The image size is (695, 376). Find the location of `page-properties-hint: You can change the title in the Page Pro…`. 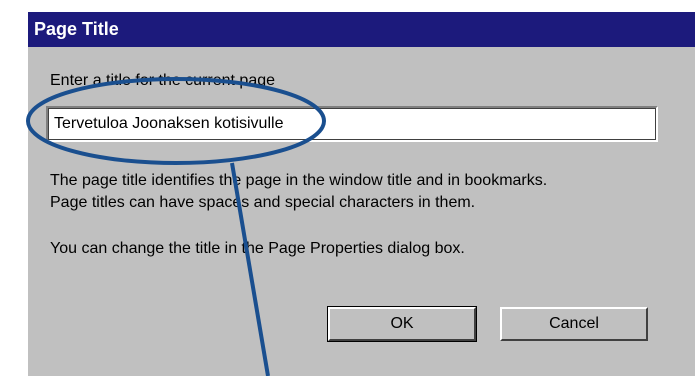

page-properties-hint: You can change the title in the Page Pro… is located at coordinates (257, 248).